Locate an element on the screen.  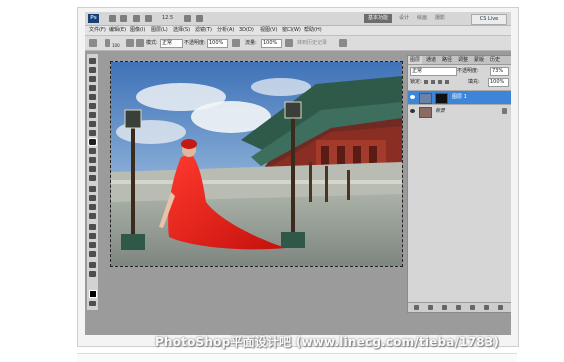
new-layer-icon is located at coordinates (486, 307).